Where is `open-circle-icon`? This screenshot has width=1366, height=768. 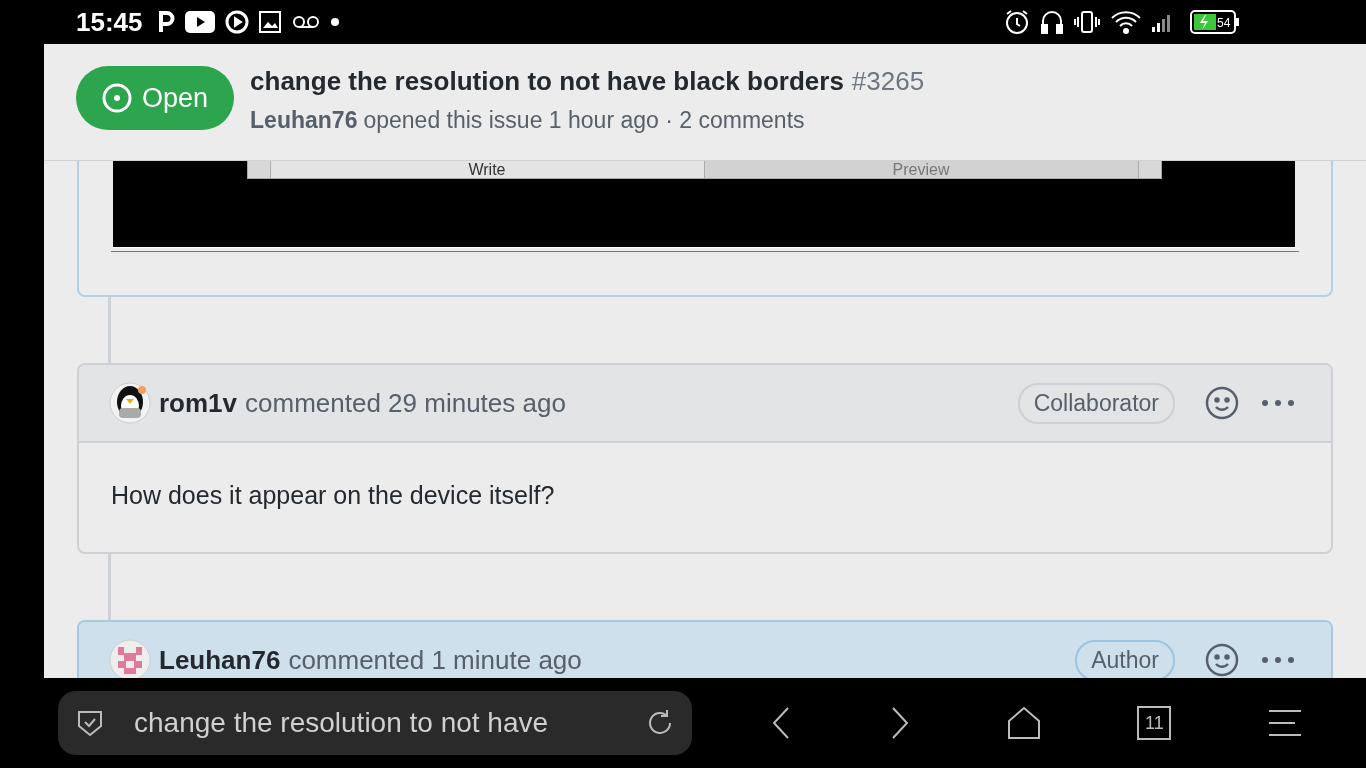 open-circle-icon is located at coordinates (117, 98).